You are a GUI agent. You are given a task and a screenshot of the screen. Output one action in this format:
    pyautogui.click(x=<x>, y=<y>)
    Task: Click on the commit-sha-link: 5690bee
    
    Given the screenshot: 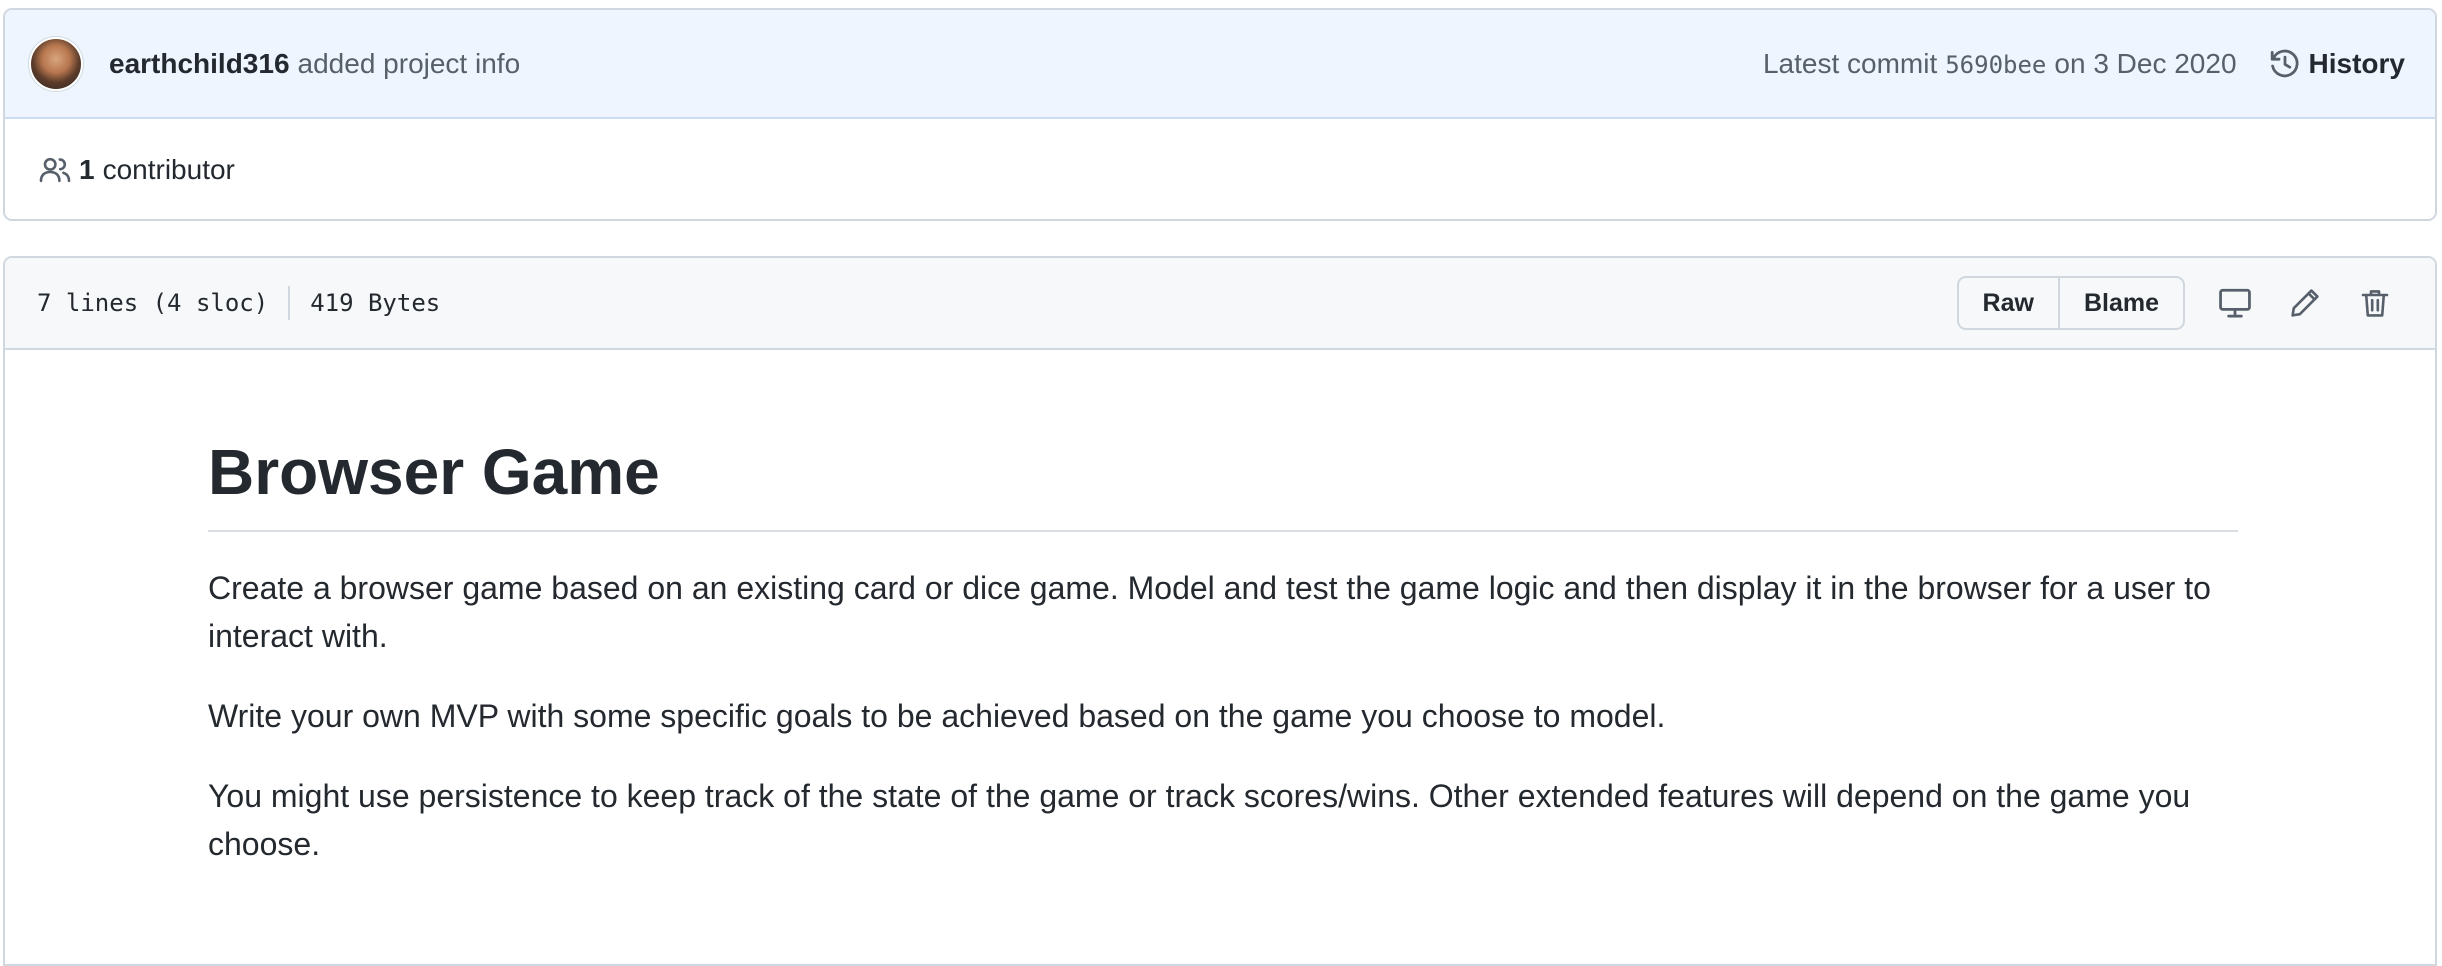 What is the action you would take?
    pyautogui.click(x=1995, y=65)
    